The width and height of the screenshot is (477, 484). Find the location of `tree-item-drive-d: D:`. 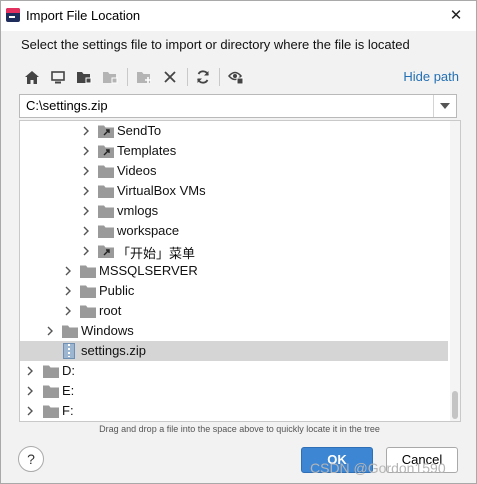

tree-item-drive-d: D: is located at coordinates (234, 371).